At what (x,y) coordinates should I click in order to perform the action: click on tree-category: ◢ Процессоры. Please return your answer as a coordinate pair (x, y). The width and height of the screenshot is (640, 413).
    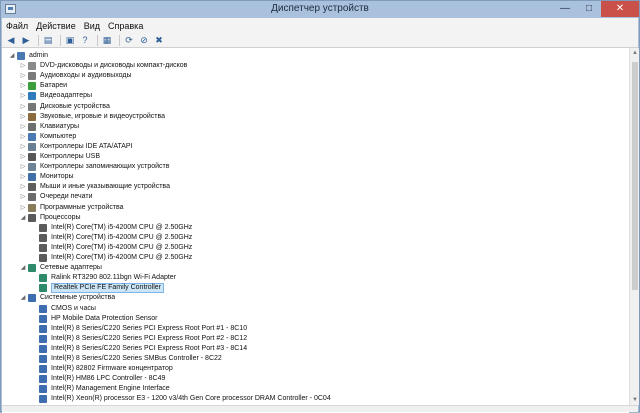
    Looking at the image, I should click on (315, 218).